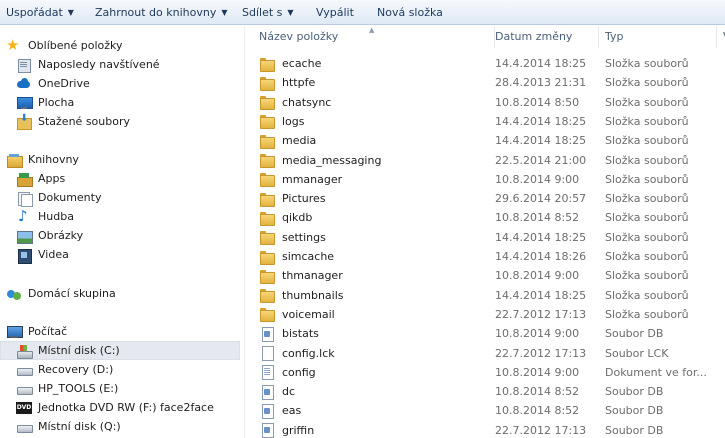 This screenshot has width=725, height=438. Describe the element at coordinates (72, 293) in the screenshot. I see `nav-label: Domácí skupina` at that location.